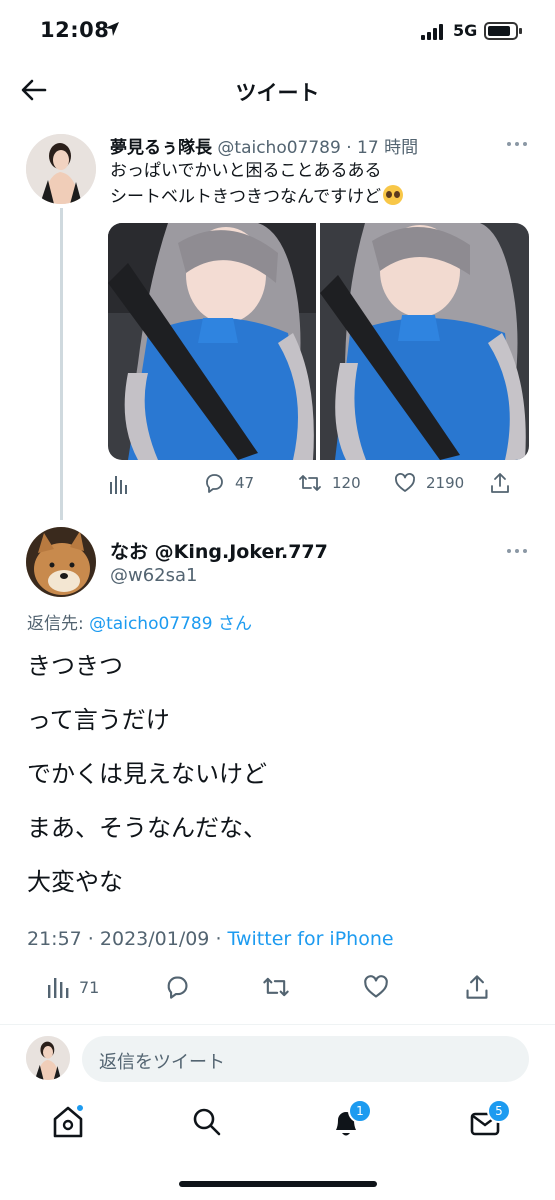 The width and height of the screenshot is (555, 1200). I want to click on tweet-text-line: って言うだけ, so click(98, 720).